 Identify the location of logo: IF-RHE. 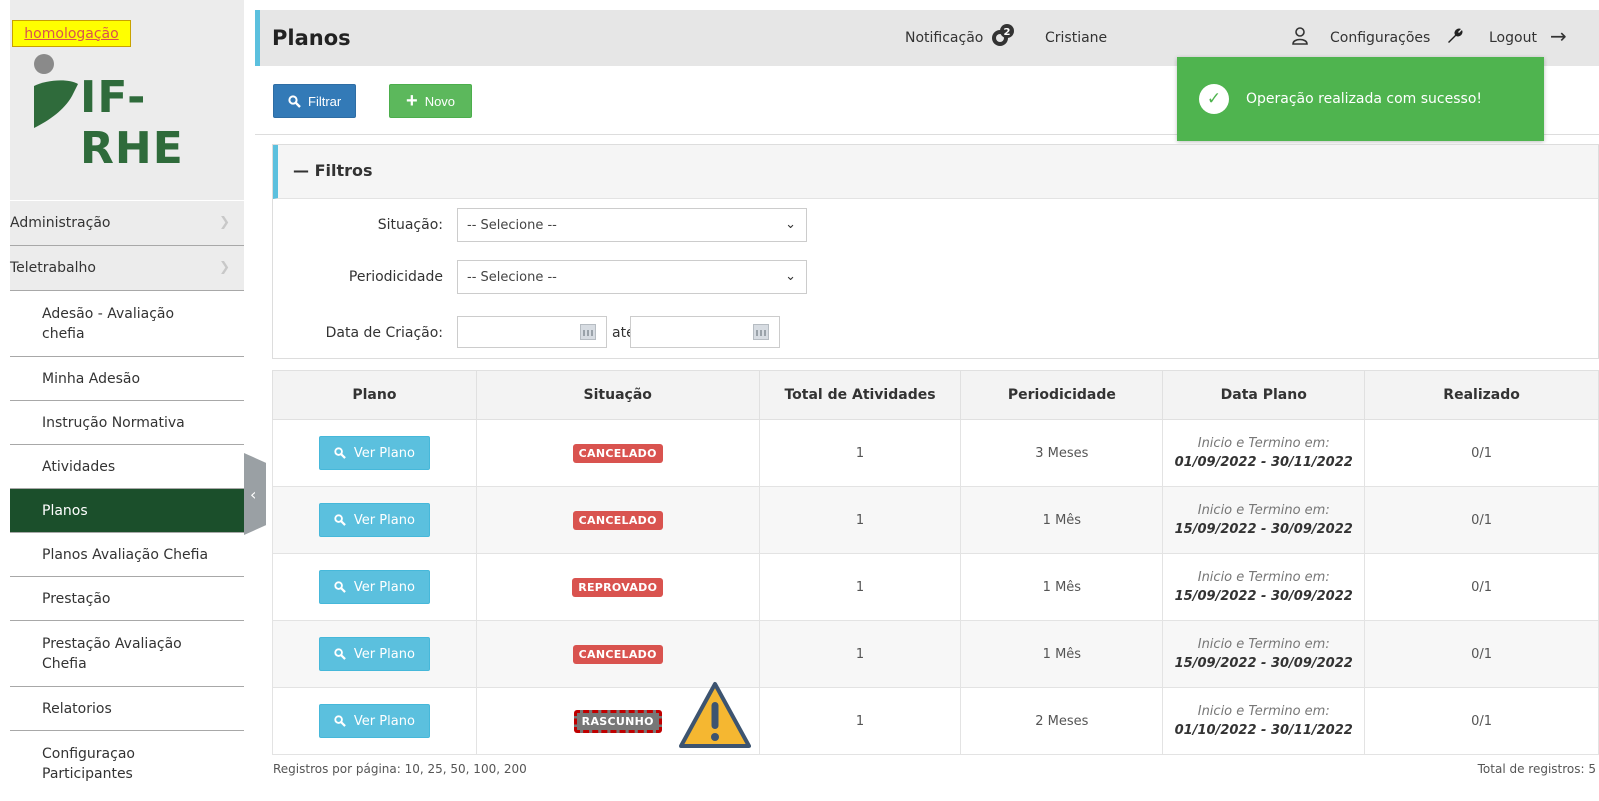
(138, 114).